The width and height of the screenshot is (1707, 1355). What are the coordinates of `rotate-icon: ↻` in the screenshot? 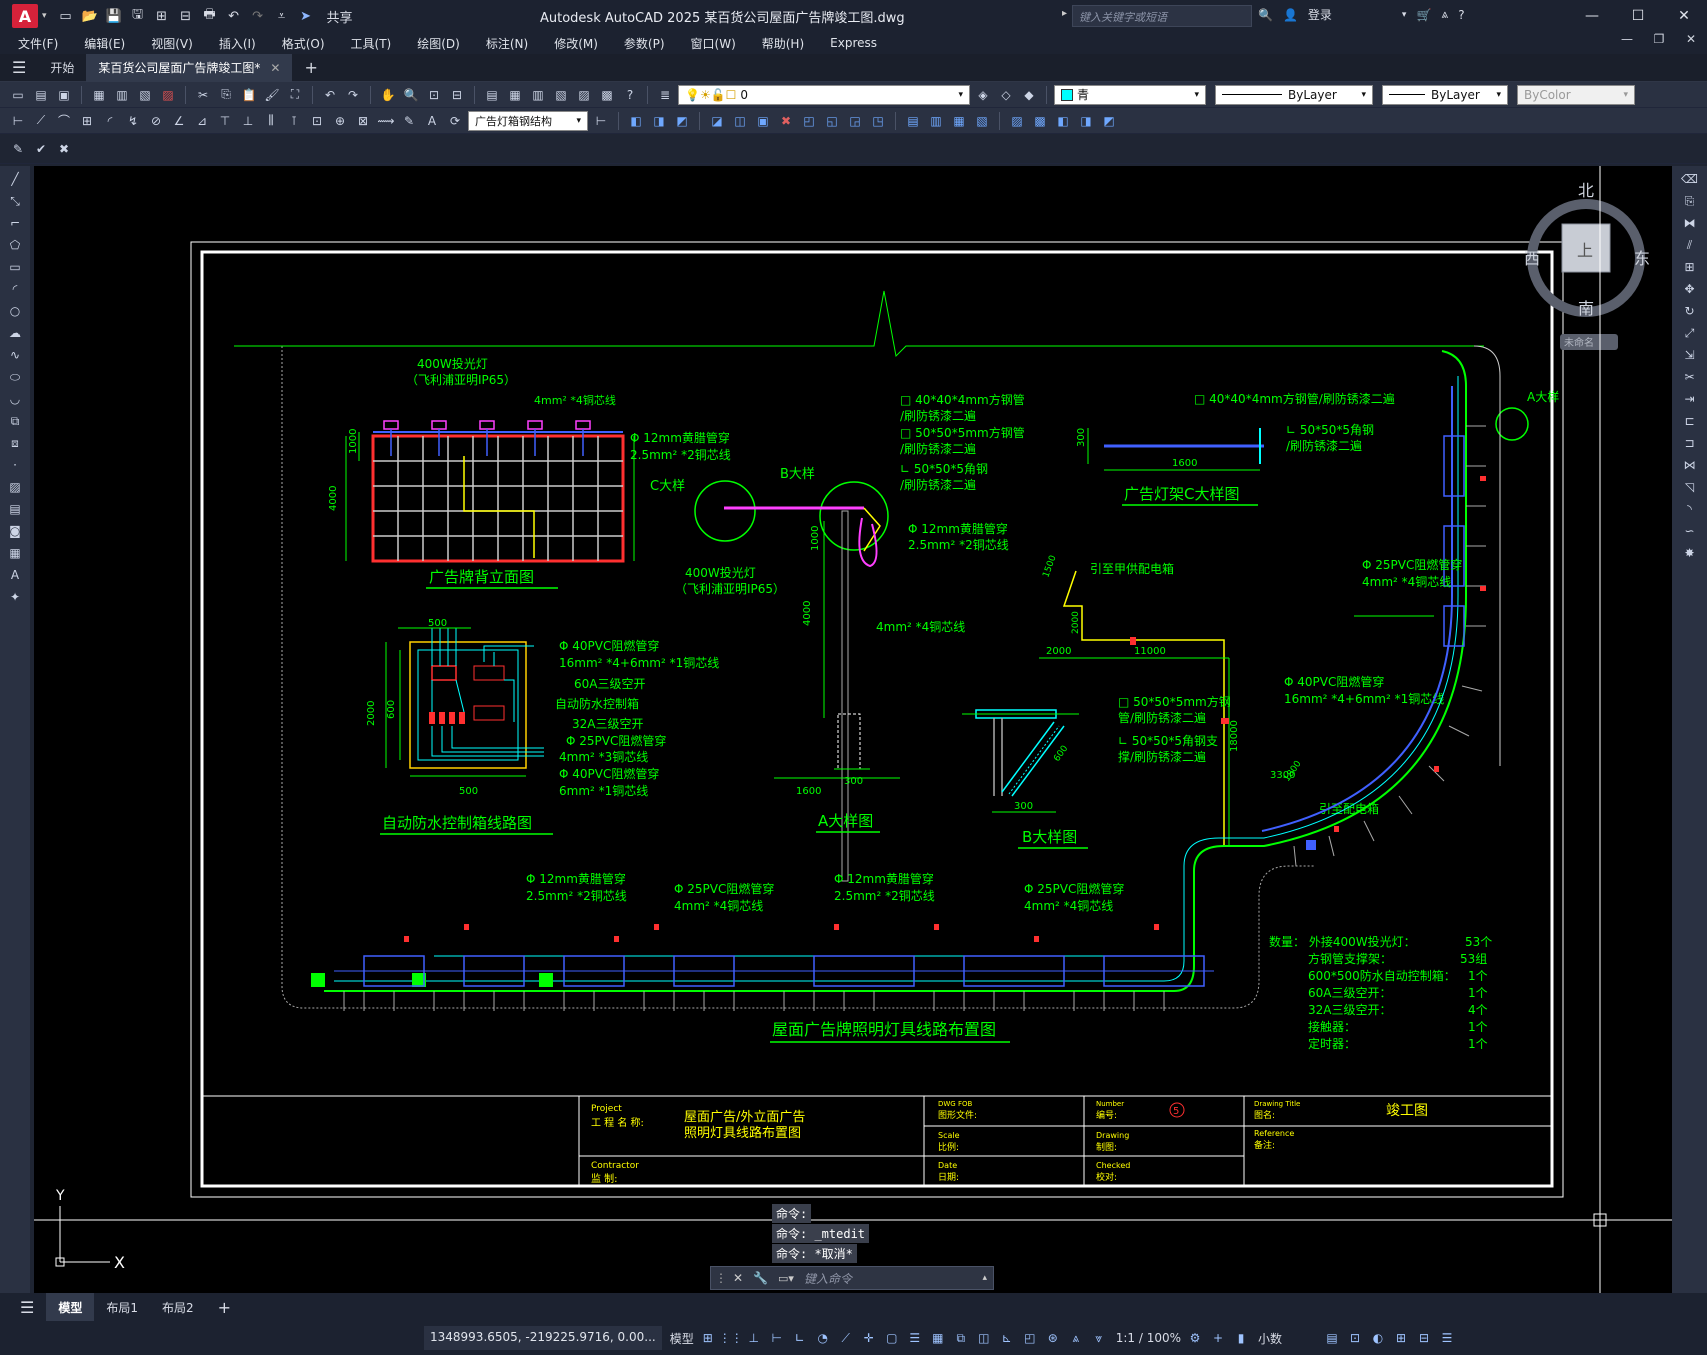 It's located at (1690, 311).